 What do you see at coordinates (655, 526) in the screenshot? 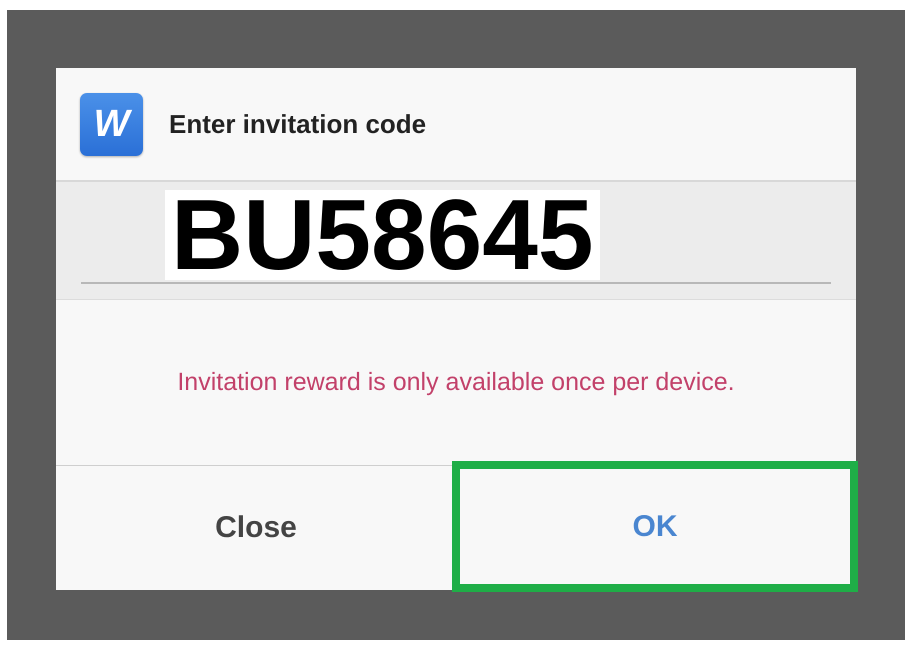
I see `ok-button: OK` at bounding box center [655, 526].